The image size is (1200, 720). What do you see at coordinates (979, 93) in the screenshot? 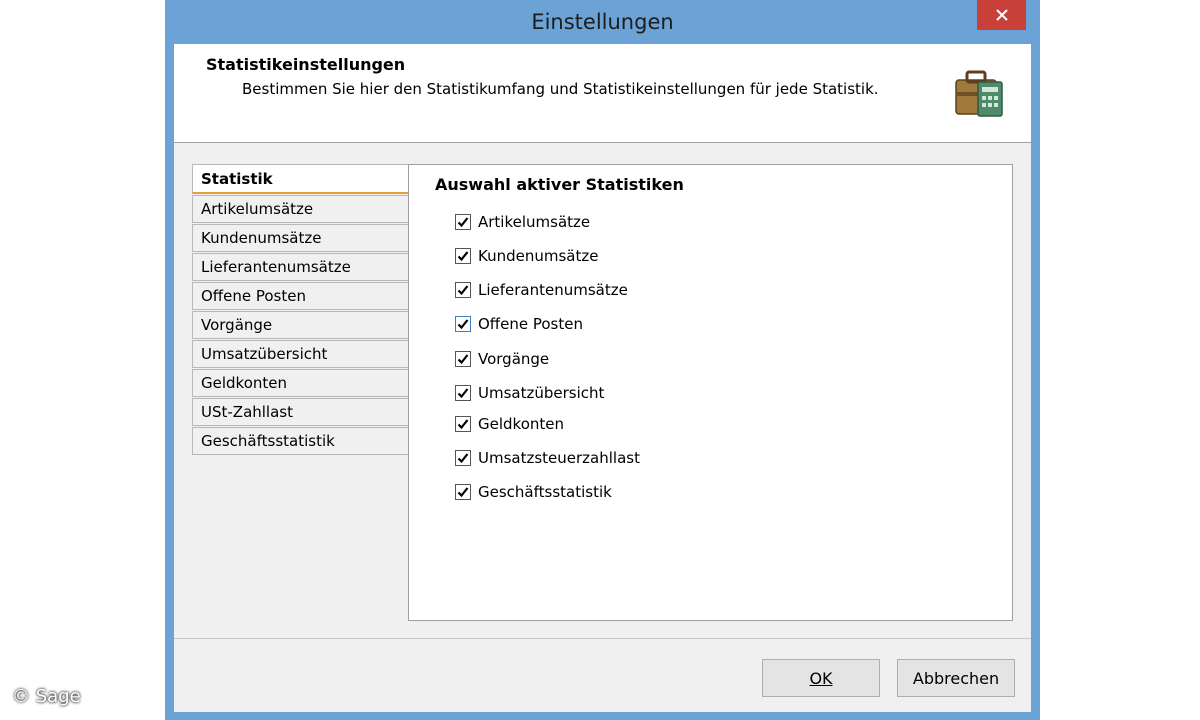
I see `briefcase-icon` at bounding box center [979, 93].